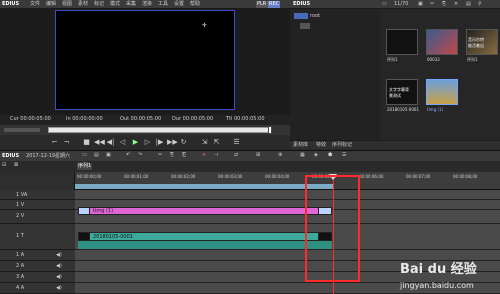 The height and width of the screenshot is (294, 500). What do you see at coordinates (37, 277) in the screenshot?
I see `track-head-3a: 3 A ◀)` at bounding box center [37, 277].